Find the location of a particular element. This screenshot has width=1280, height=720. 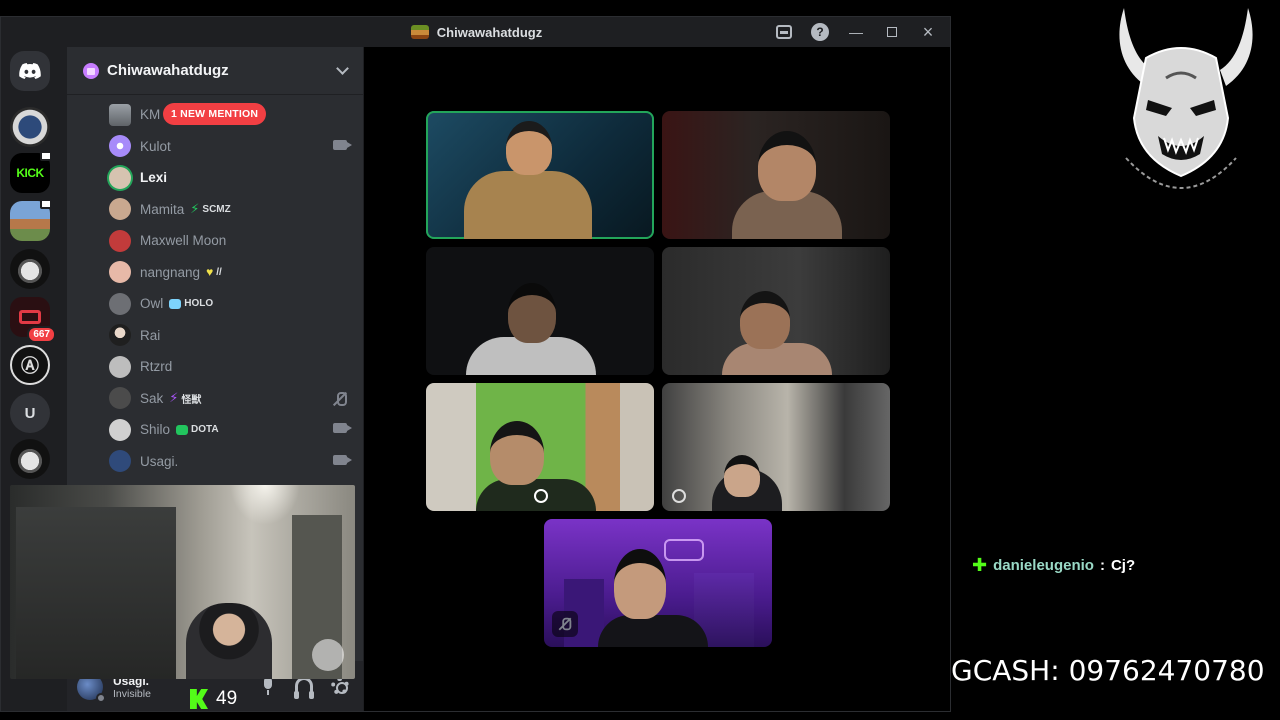

kick-viewer-counter: 49 is located at coordinates (213, 699).